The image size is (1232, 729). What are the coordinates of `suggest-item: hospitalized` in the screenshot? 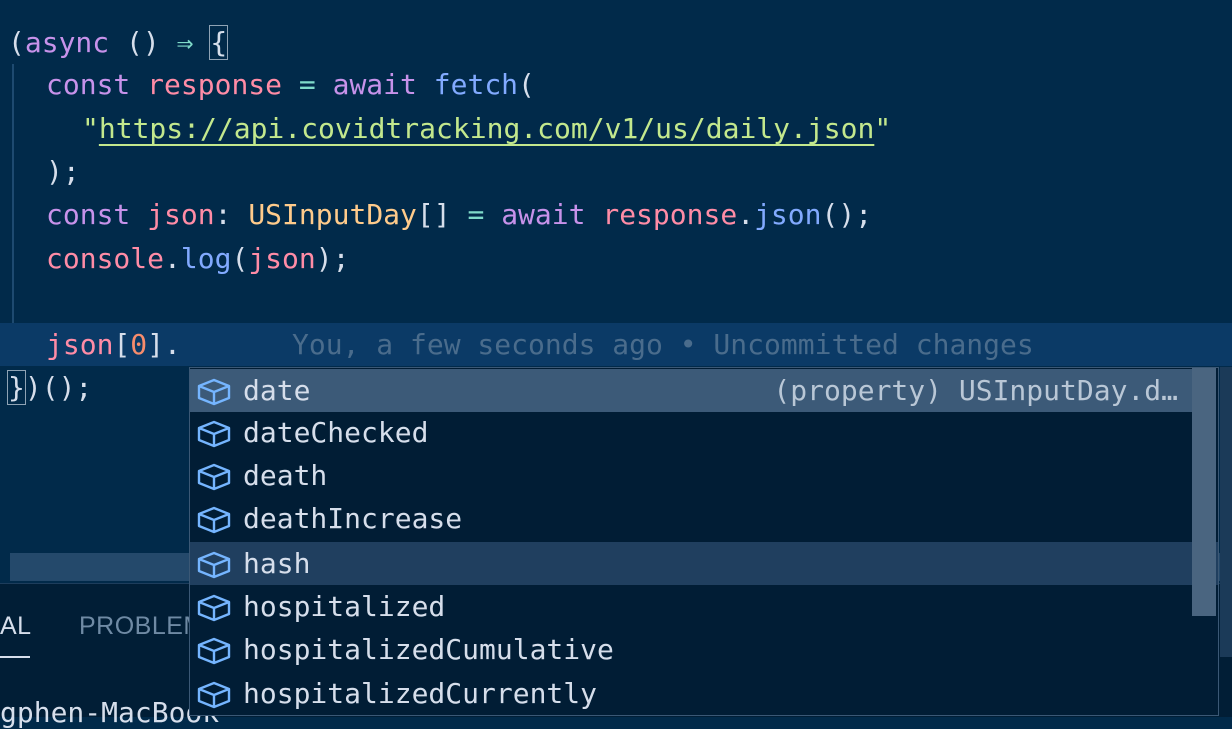 It's located at (691, 606).